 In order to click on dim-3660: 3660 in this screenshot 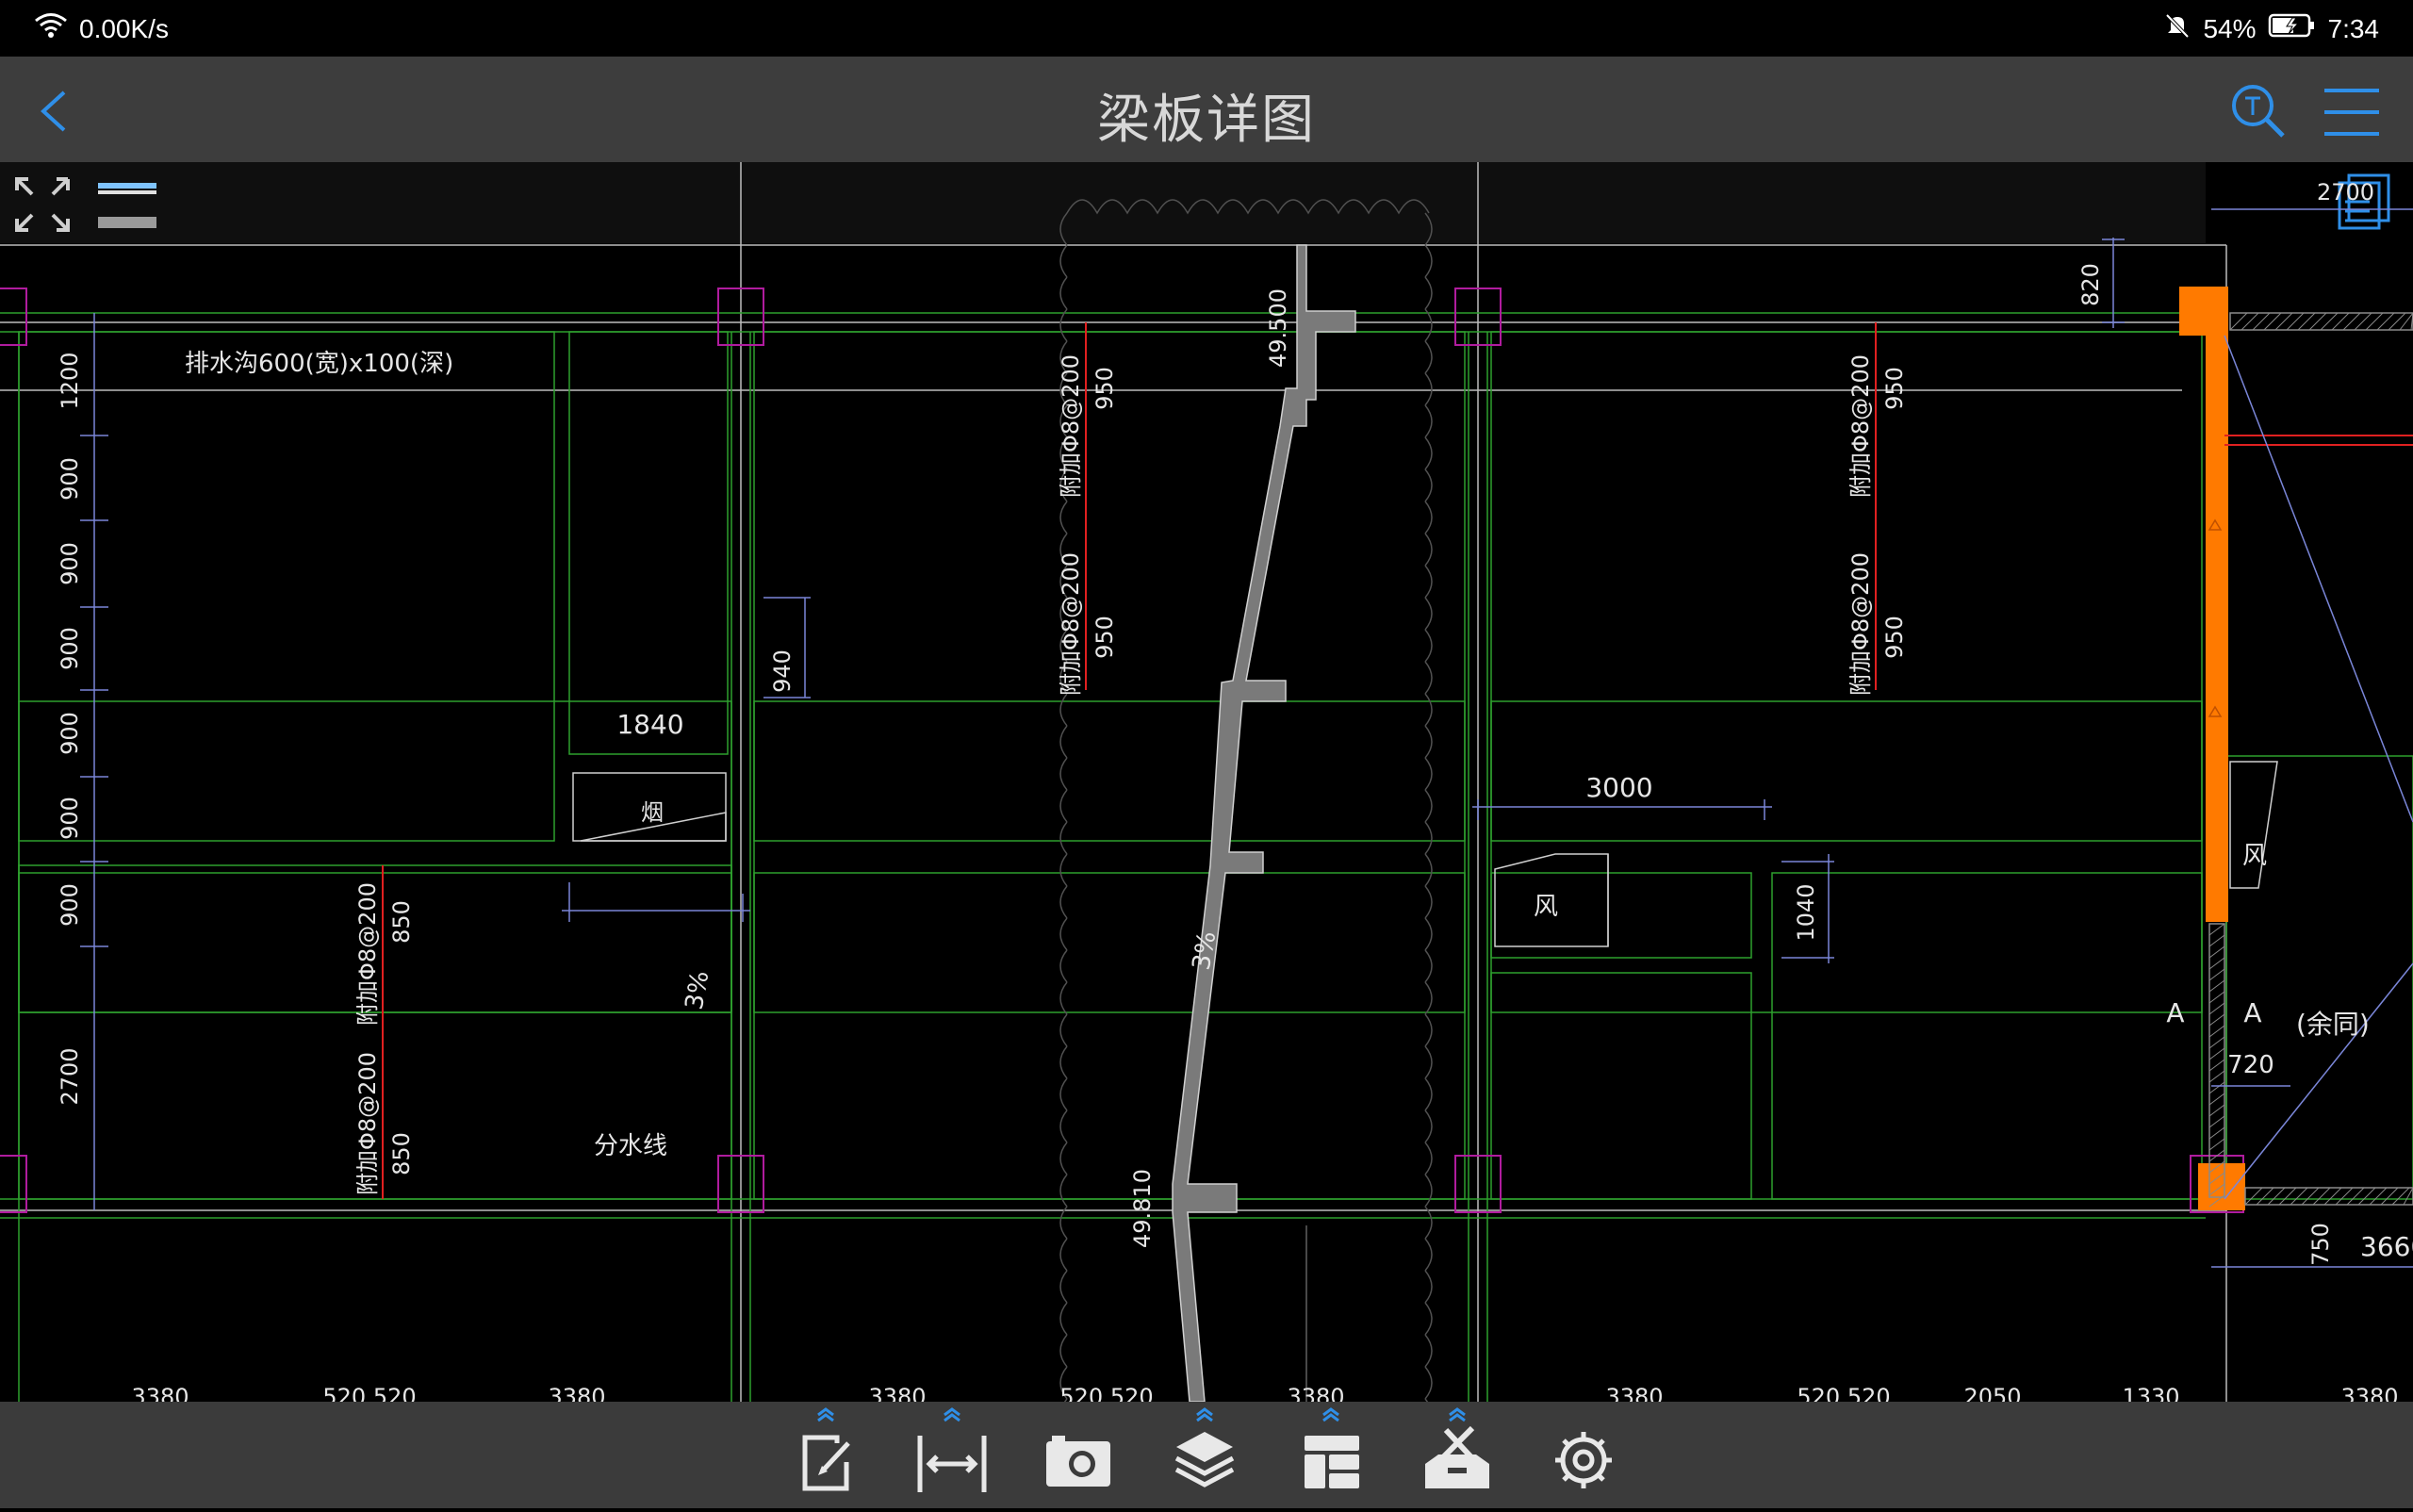, I will do `click(2386, 1247)`.